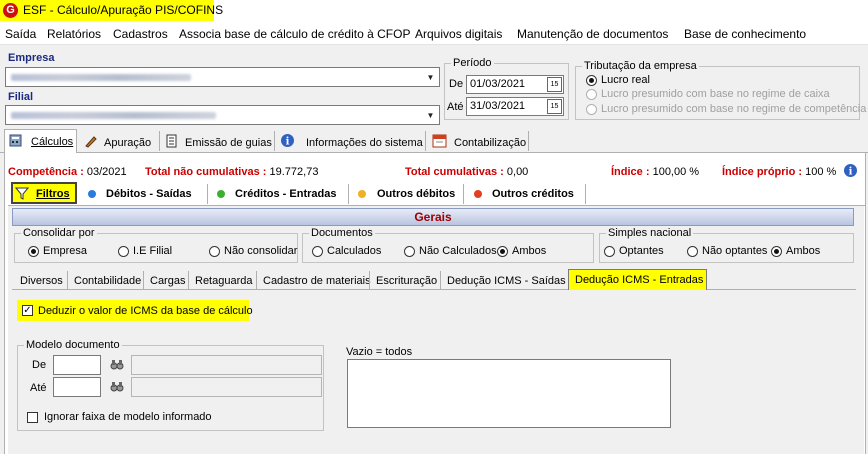 The height and width of the screenshot is (454, 868). What do you see at coordinates (362, 194) in the screenshot?
I see `yellow-dot-icon` at bounding box center [362, 194].